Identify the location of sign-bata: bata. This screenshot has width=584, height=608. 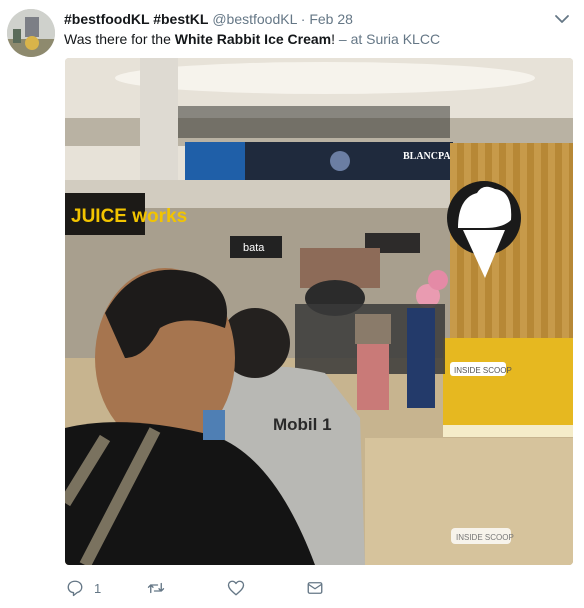
(254, 248).